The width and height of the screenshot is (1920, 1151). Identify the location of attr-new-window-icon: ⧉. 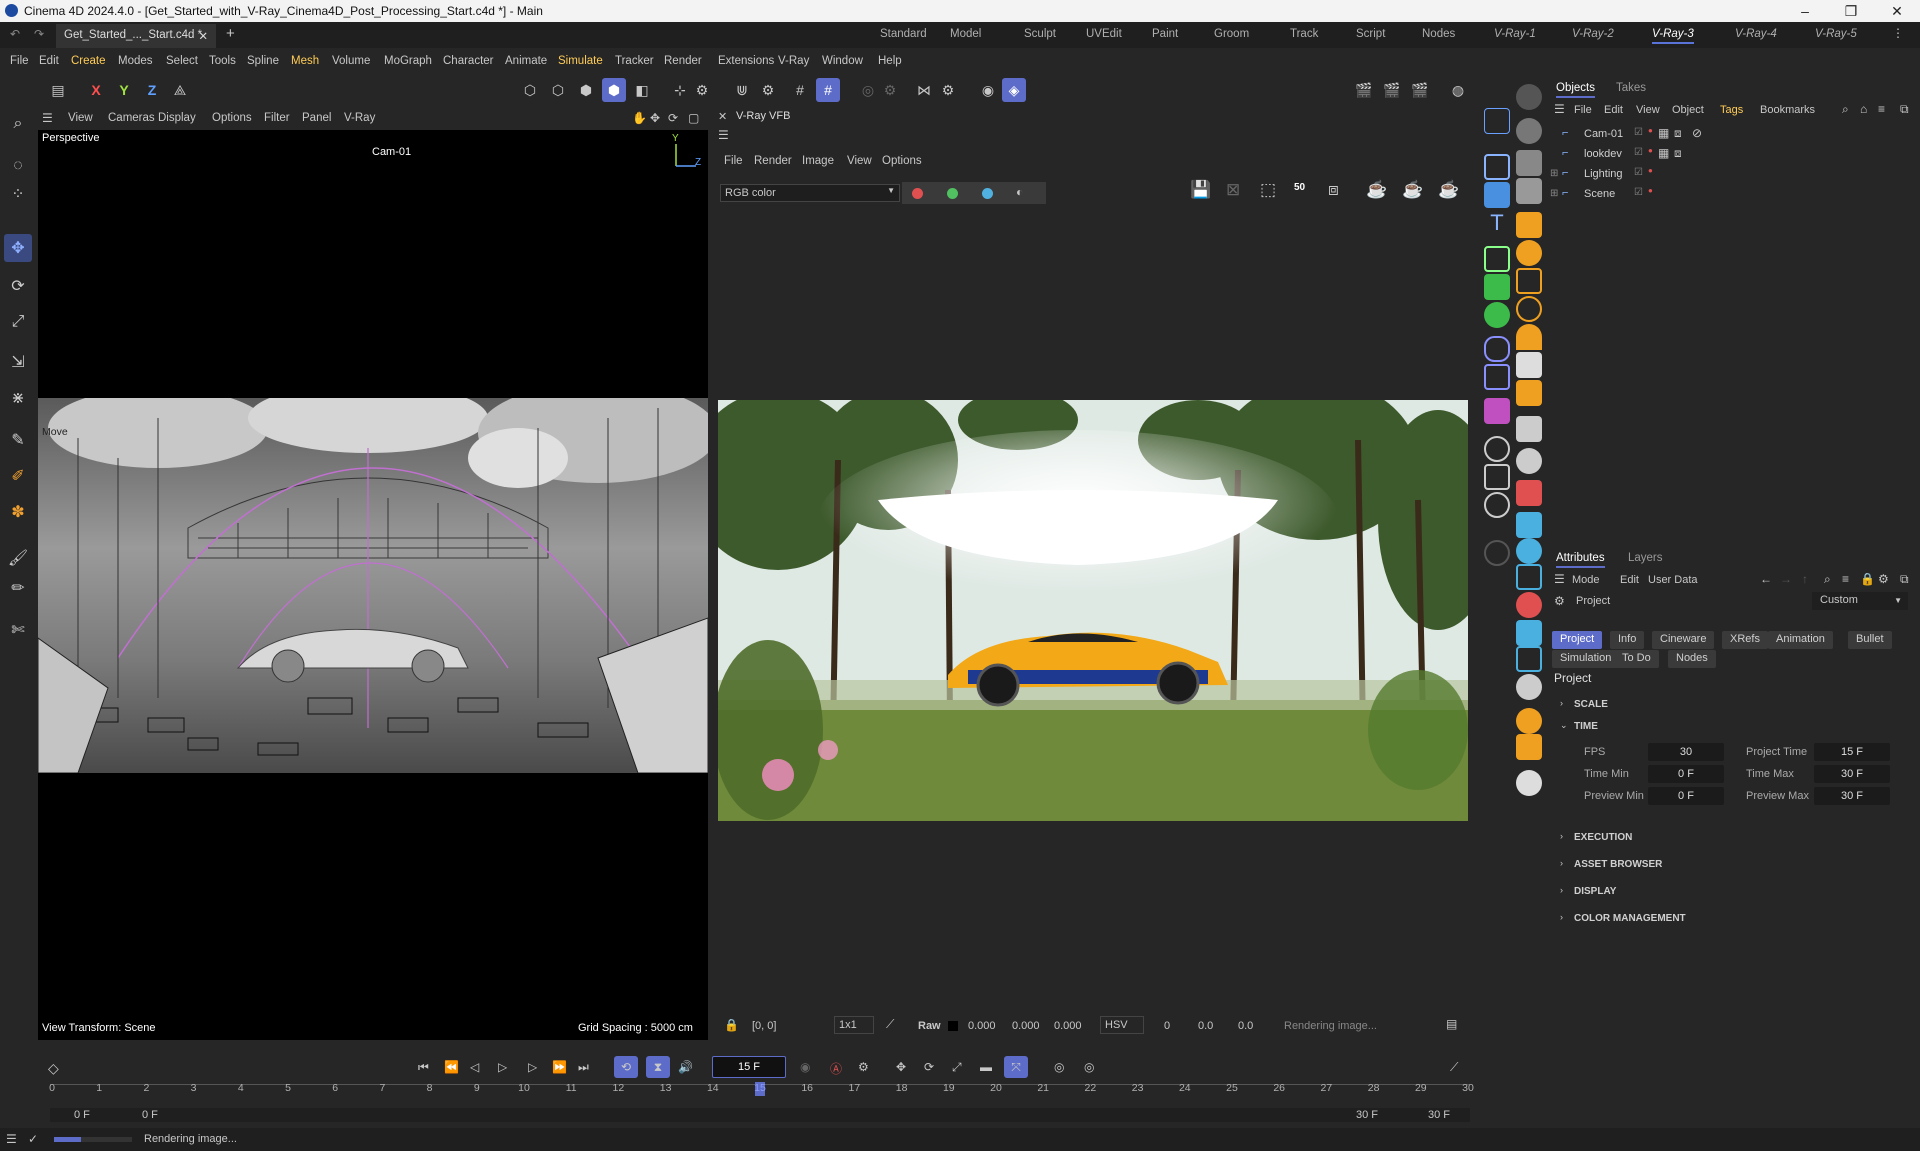
(1904, 579).